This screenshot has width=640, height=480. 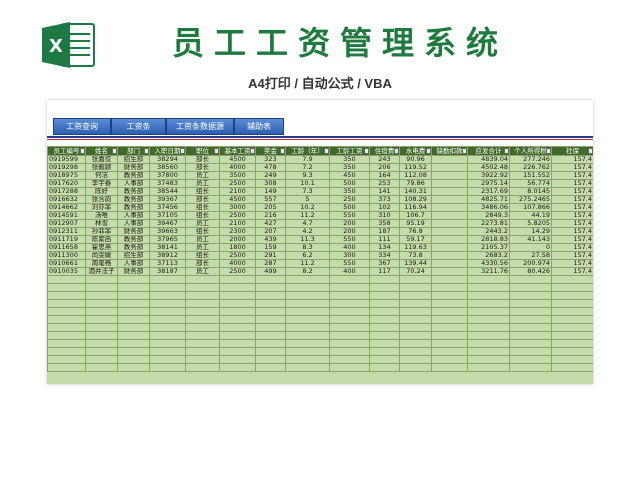 What do you see at coordinates (66, 199) in the screenshot?
I see `table-cell: 0916632` at bounding box center [66, 199].